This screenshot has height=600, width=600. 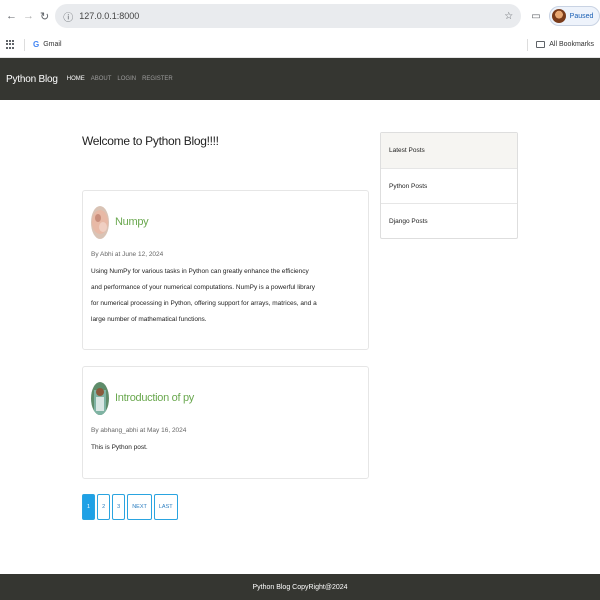 What do you see at coordinates (139, 430) in the screenshot?
I see `post-meta: By abhang_abhi at May 16, 2024` at bounding box center [139, 430].